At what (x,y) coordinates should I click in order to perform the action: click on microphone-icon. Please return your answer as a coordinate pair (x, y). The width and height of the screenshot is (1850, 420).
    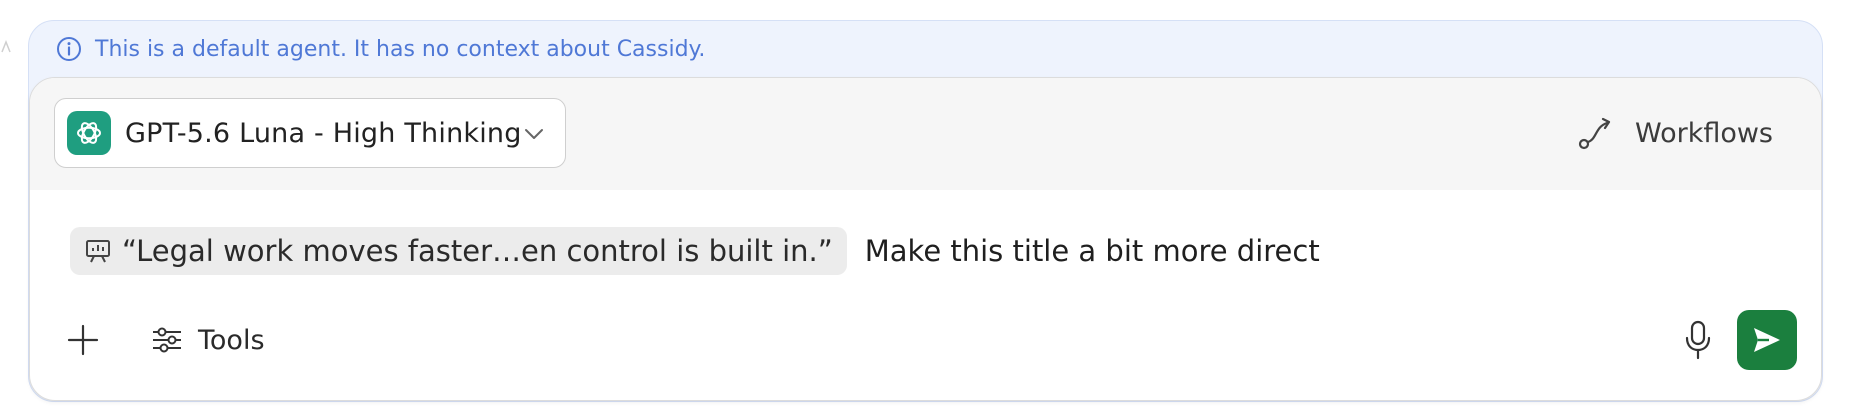
    Looking at the image, I should click on (1698, 340).